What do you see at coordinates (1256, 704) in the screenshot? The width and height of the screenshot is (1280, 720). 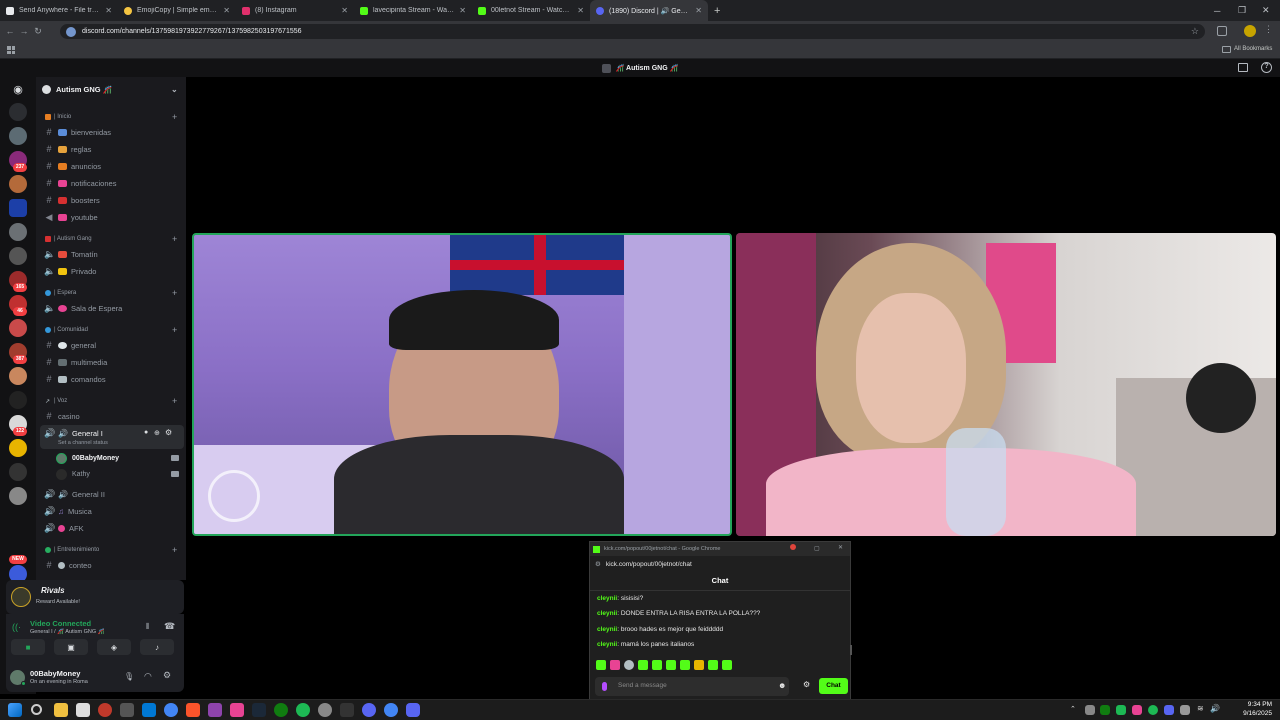 I see `clock-time: 9:34 PM` at bounding box center [1256, 704].